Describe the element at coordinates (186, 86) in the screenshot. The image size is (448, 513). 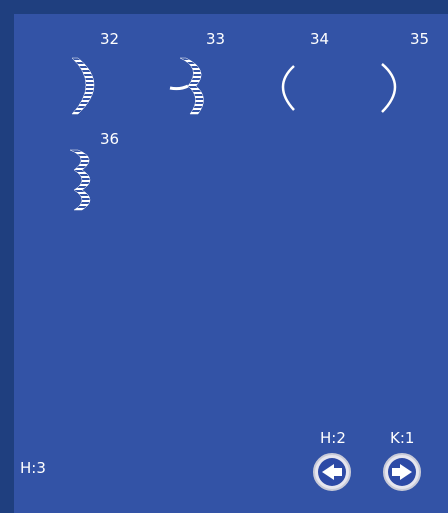
I see `satin-wave-left-icon` at that location.